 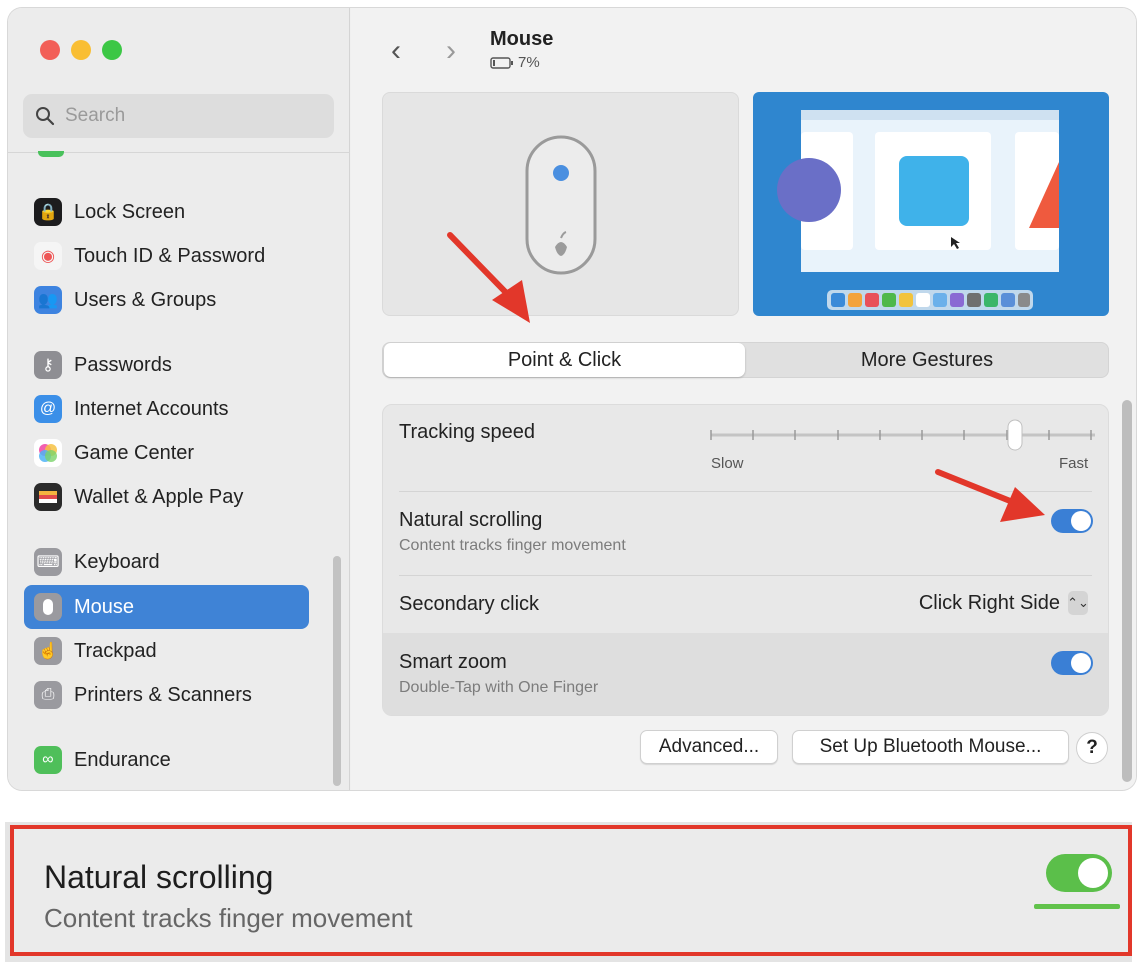 What do you see at coordinates (159, 496) in the screenshot?
I see `sidebar-item-label: Wallet & Apple Pay` at bounding box center [159, 496].